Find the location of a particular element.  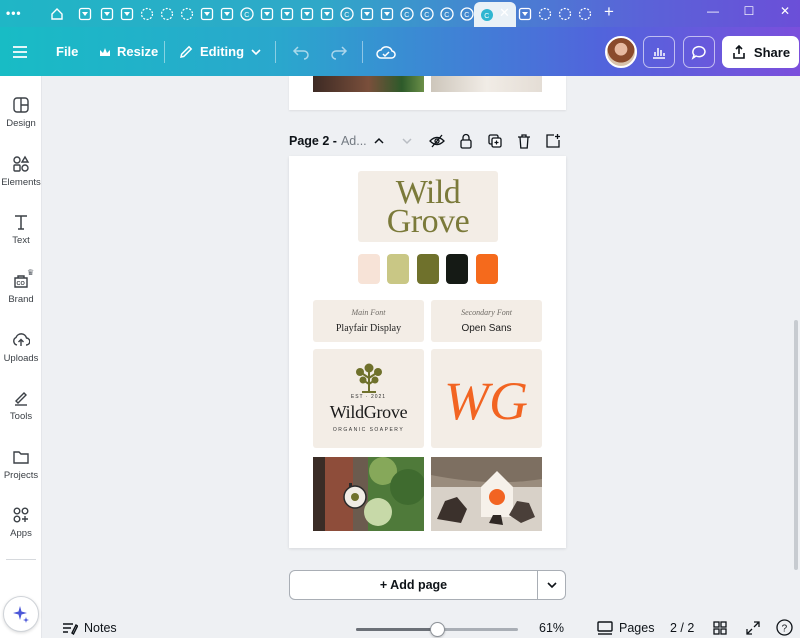

add-page-options-button is located at coordinates (552, 585).